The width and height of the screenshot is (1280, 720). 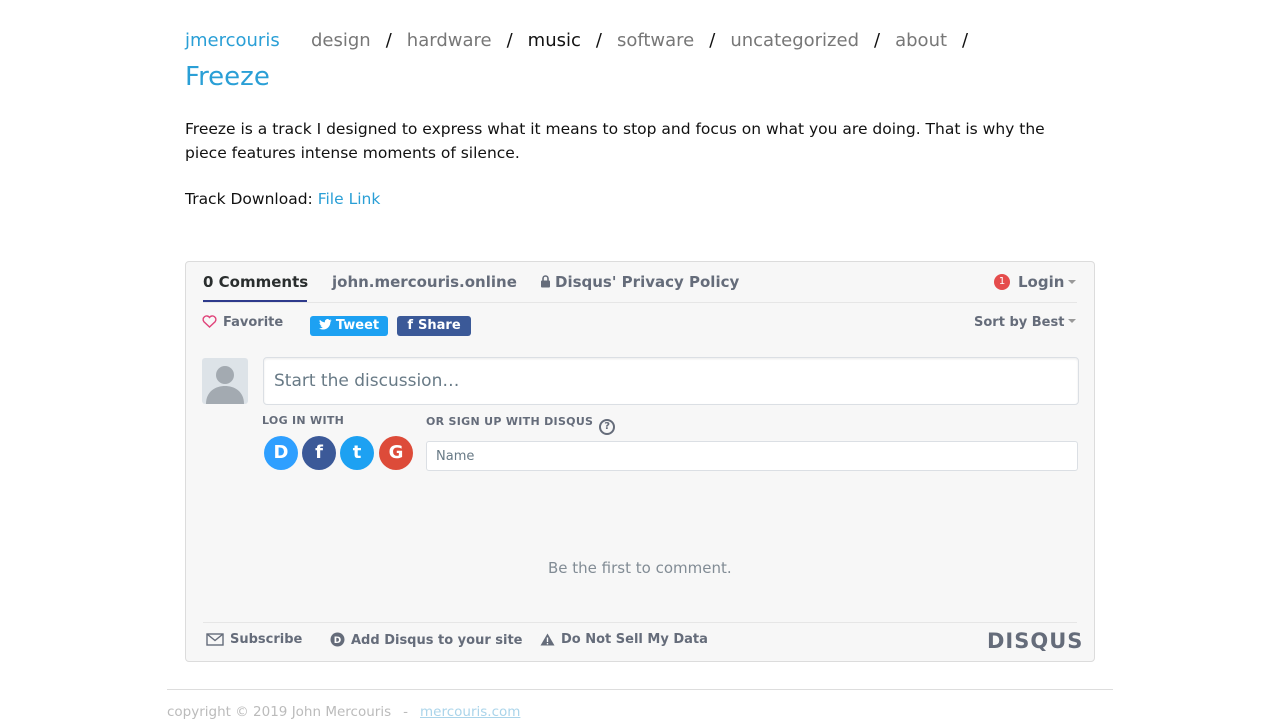 What do you see at coordinates (510, 421) in the screenshot?
I see `signup-label: OR SIGN UP WITH DISQUS` at bounding box center [510, 421].